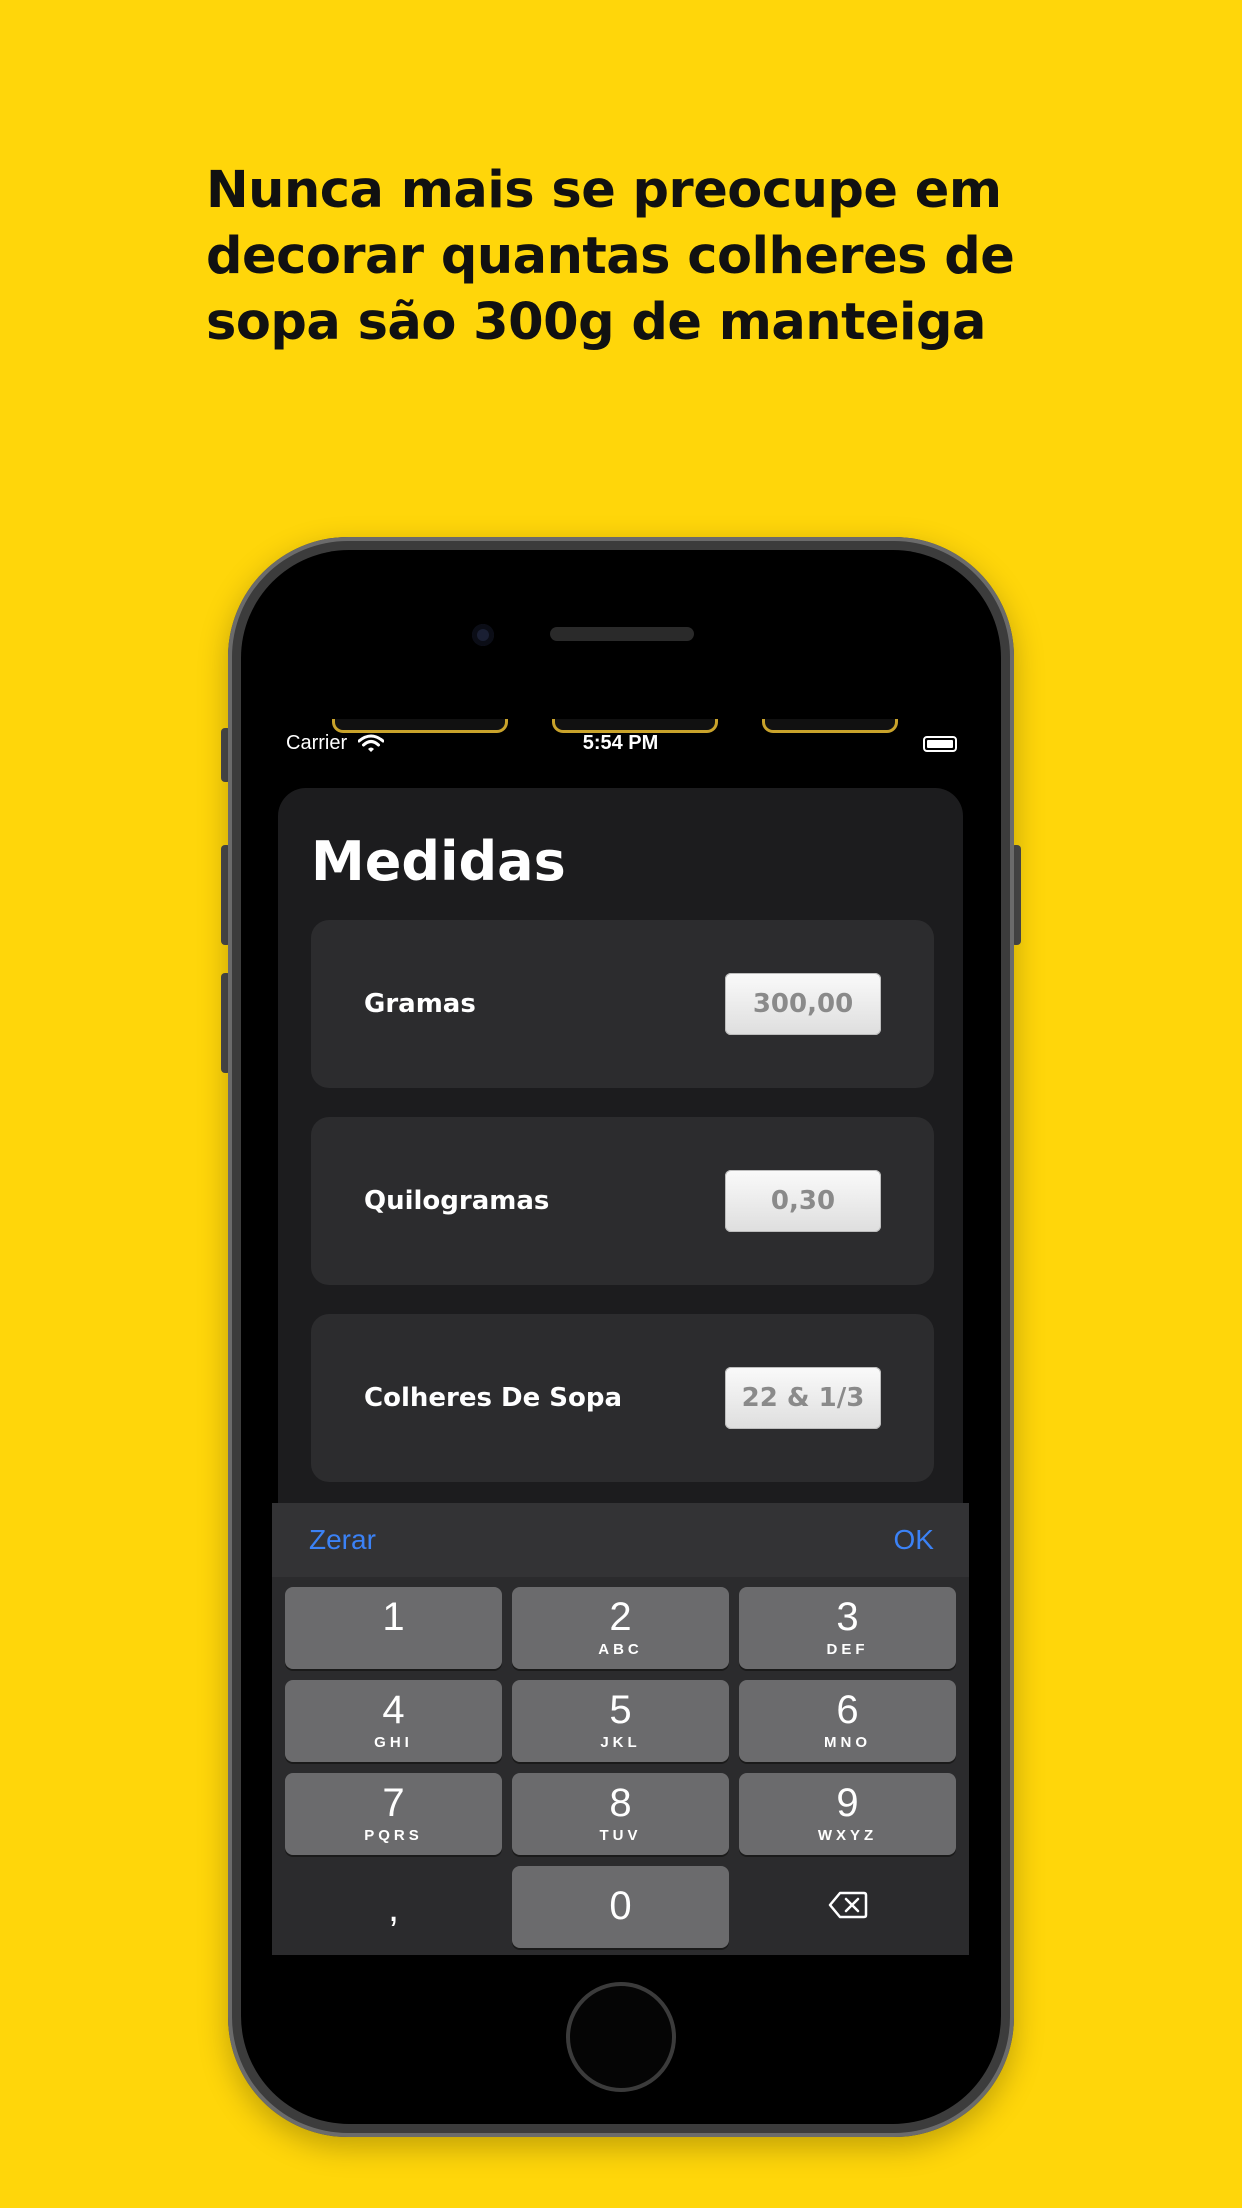 The width and height of the screenshot is (1242, 2208). Describe the element at coordinates (393, 1710) in the screenshot. I see `key-digit: 4` at that location.